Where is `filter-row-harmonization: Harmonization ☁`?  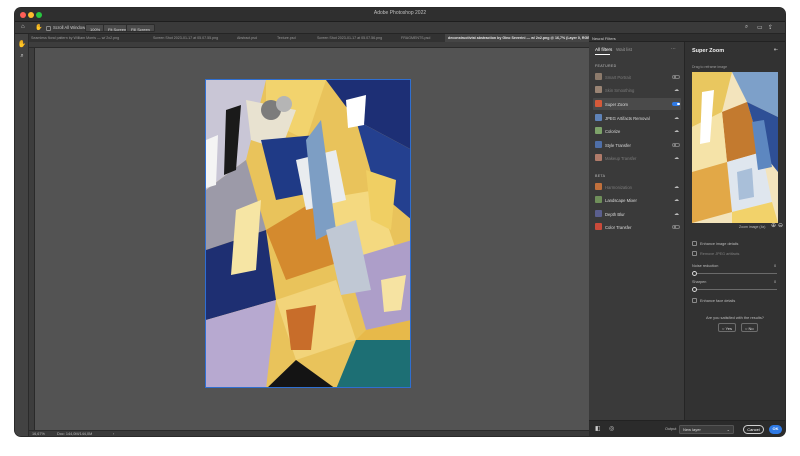
filter-row-harmonization: Harmonization ☁ is located at coordinates (637, 187).